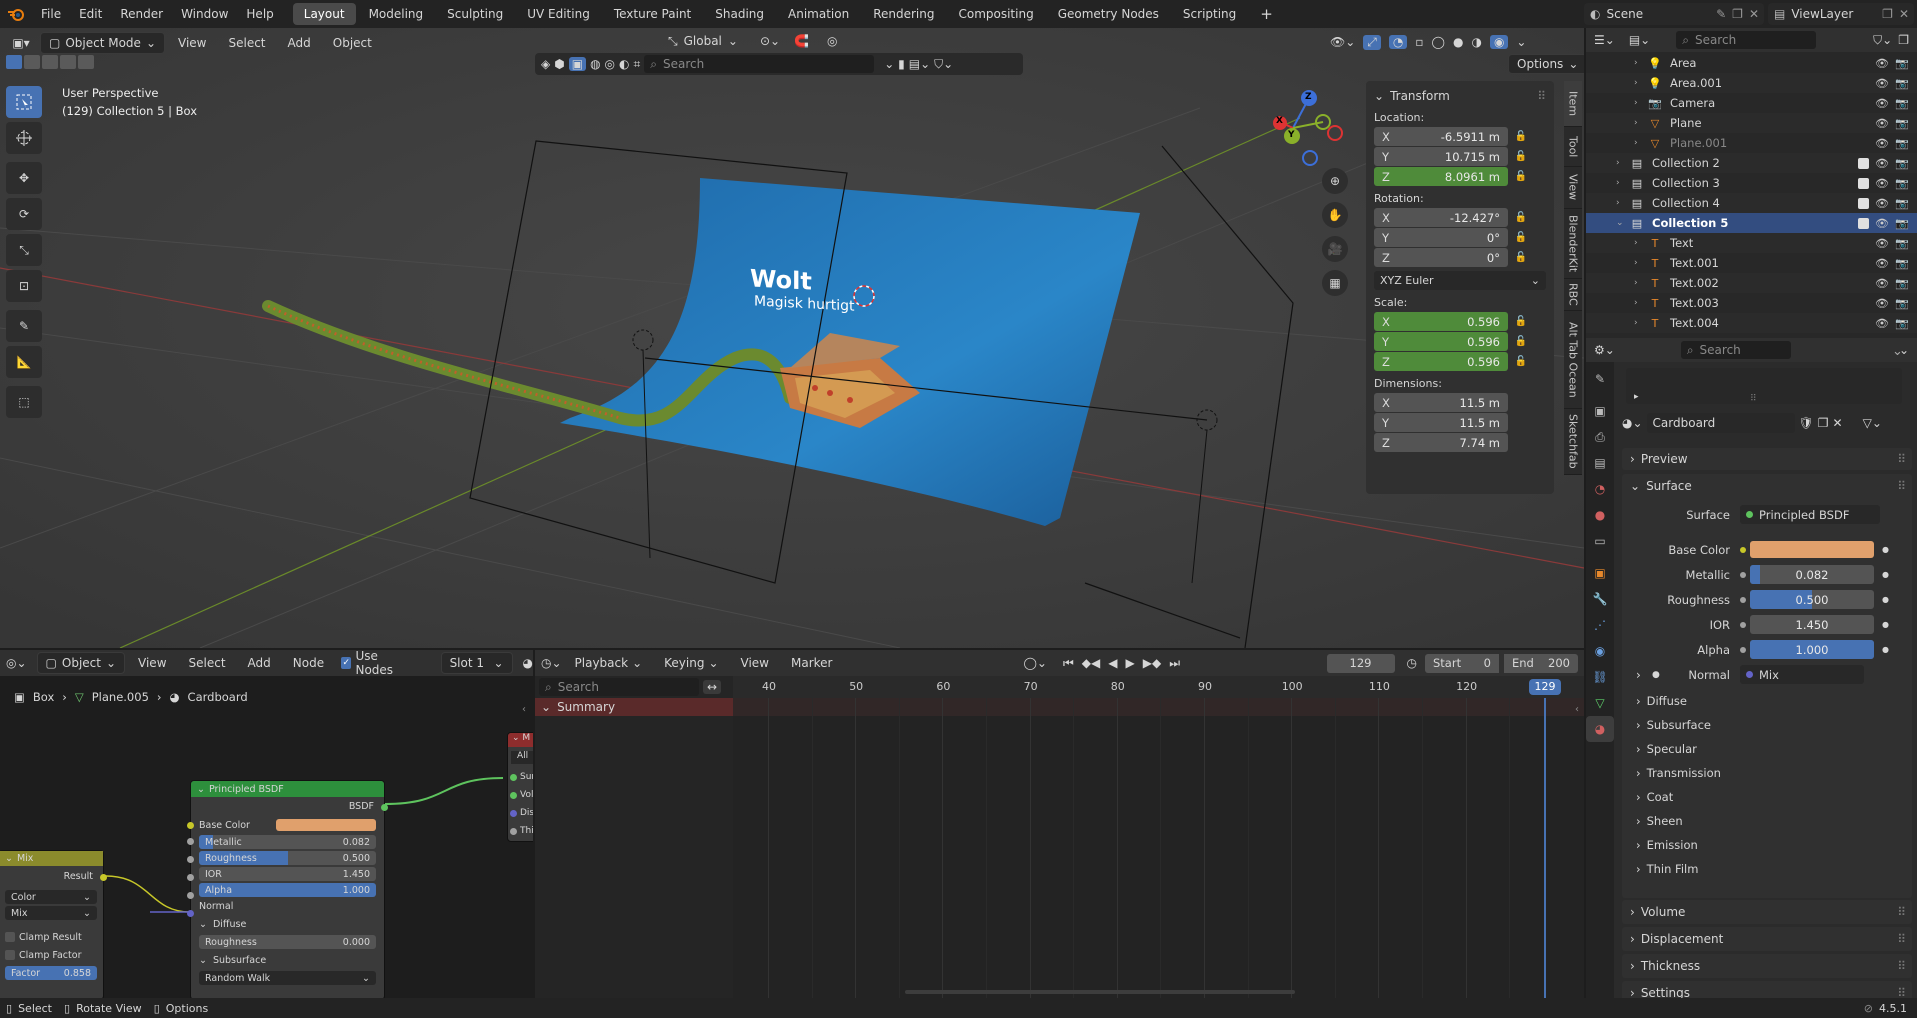 The width and height of the screenshot is (1917, 1018). What do you see at coordinates (1441, 361) in the screenshot?
I see `scale-z-field: Z 0.596` at bounding box center [1441, 361].